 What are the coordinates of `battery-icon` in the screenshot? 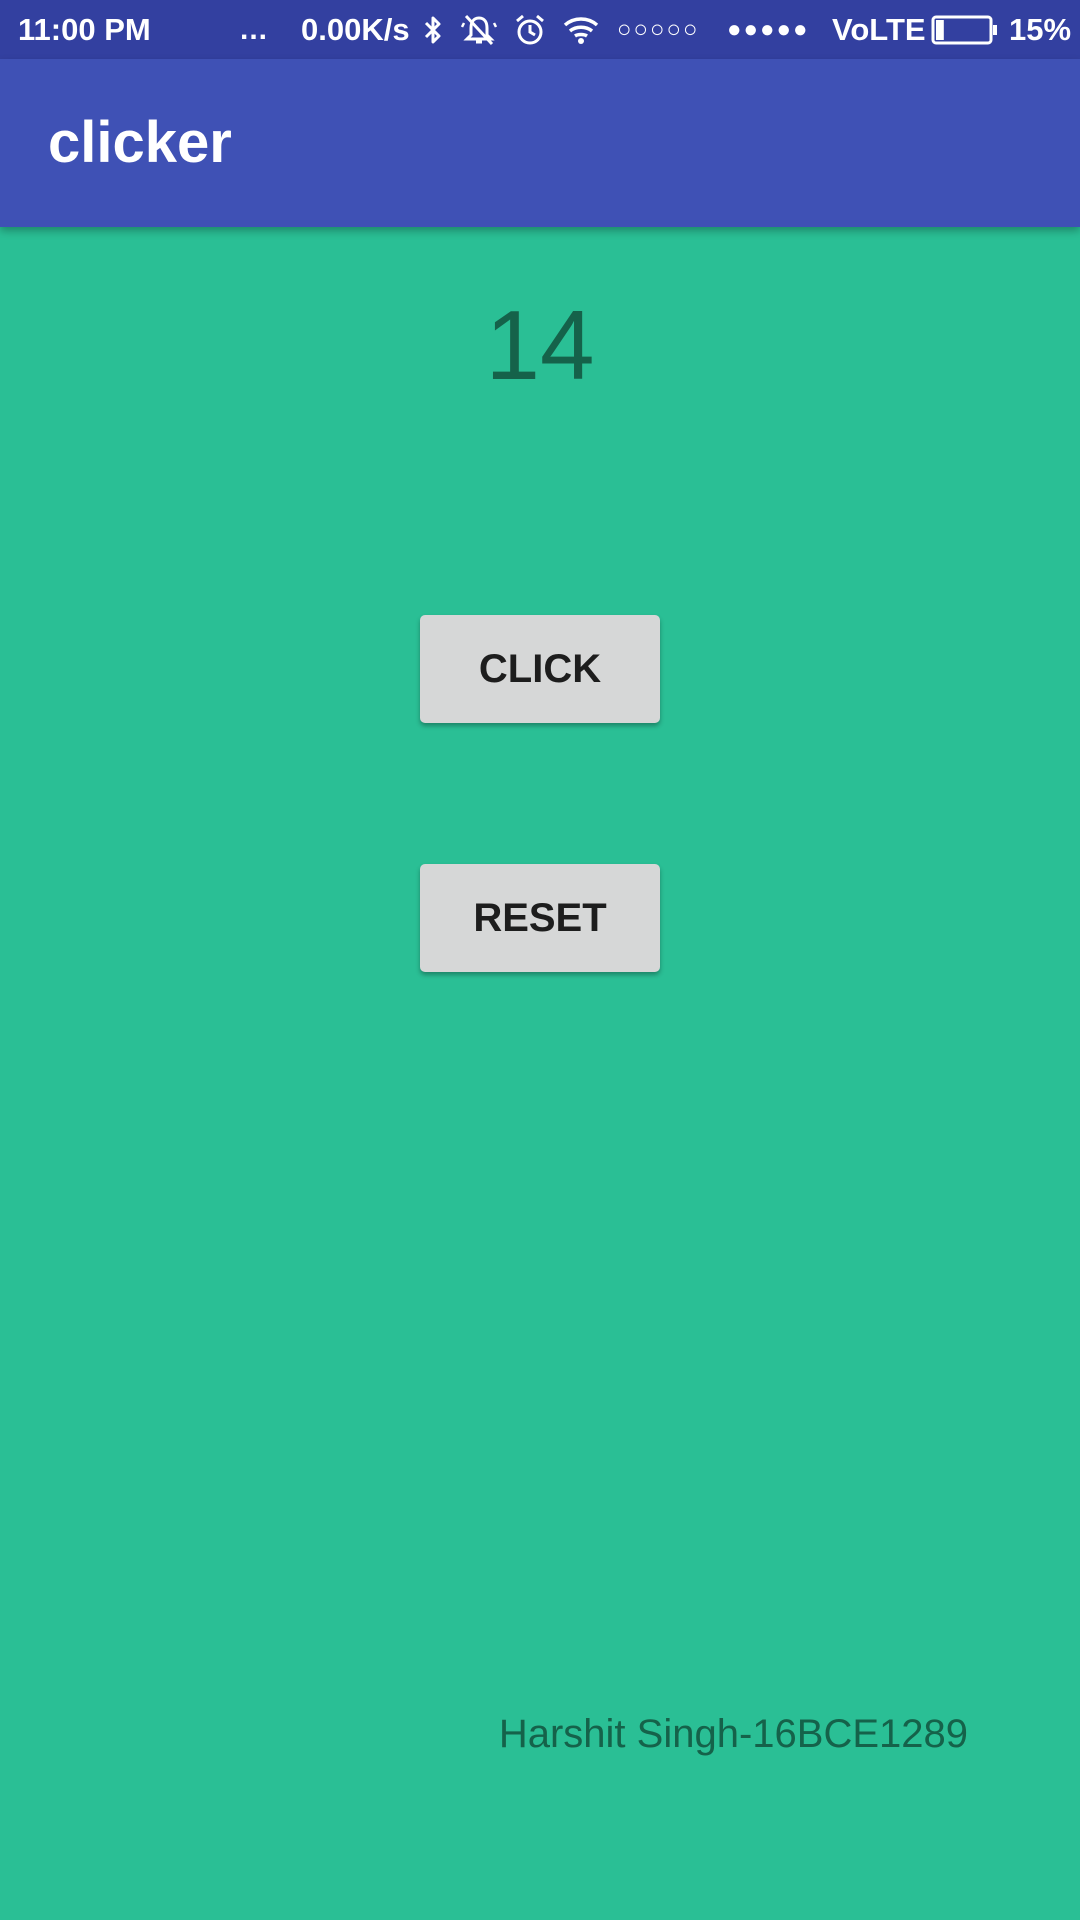 It's located at (965, 29).